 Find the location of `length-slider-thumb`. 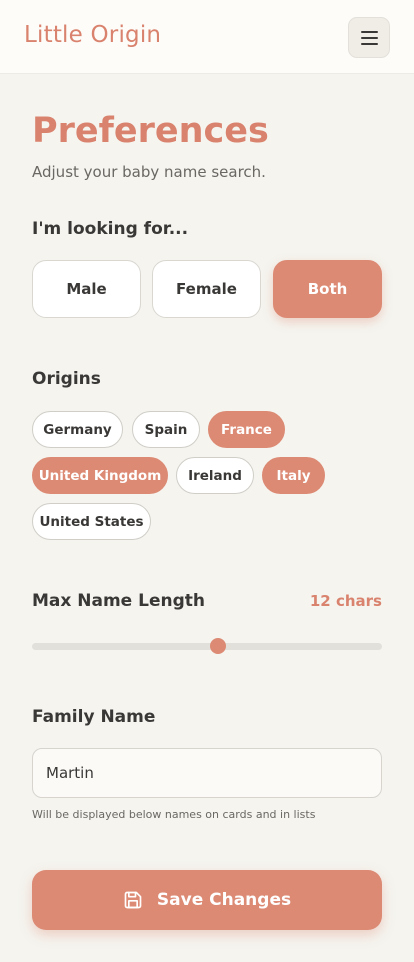

length-slider-thumb is located at coordinates (217, 646).